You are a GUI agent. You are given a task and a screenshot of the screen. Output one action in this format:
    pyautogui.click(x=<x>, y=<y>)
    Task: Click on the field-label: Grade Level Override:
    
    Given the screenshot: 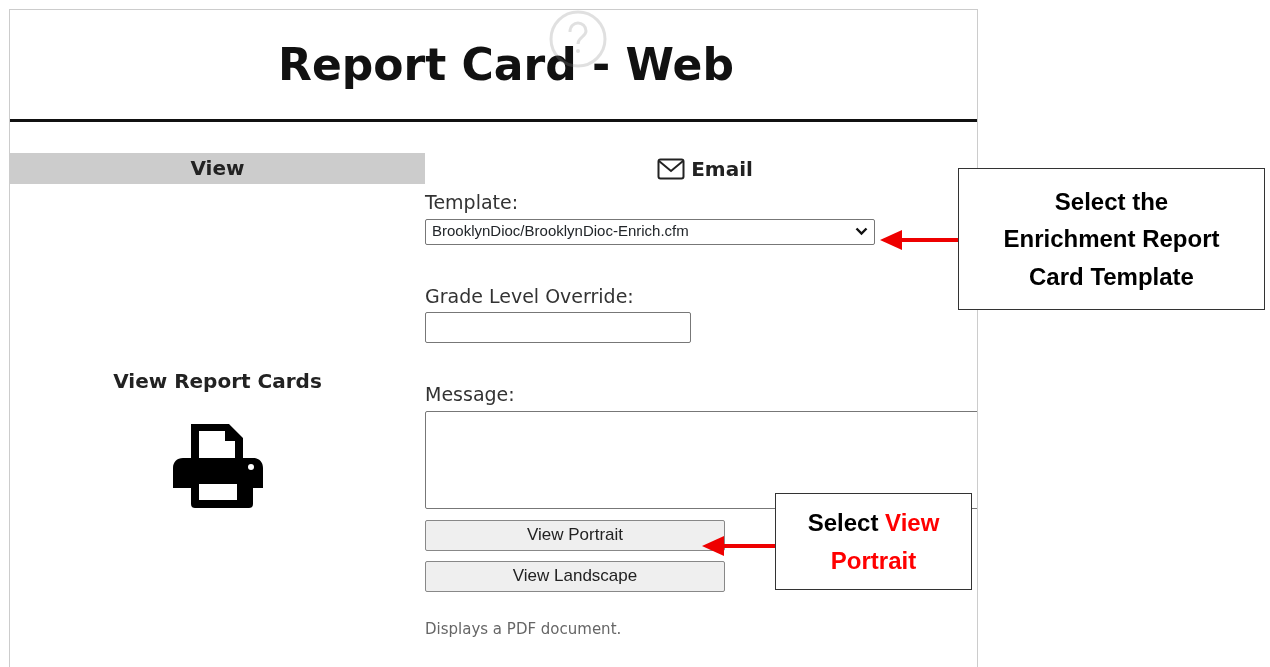 What is the action you would take?
    pyautogui.click(x=529, y=296)
    